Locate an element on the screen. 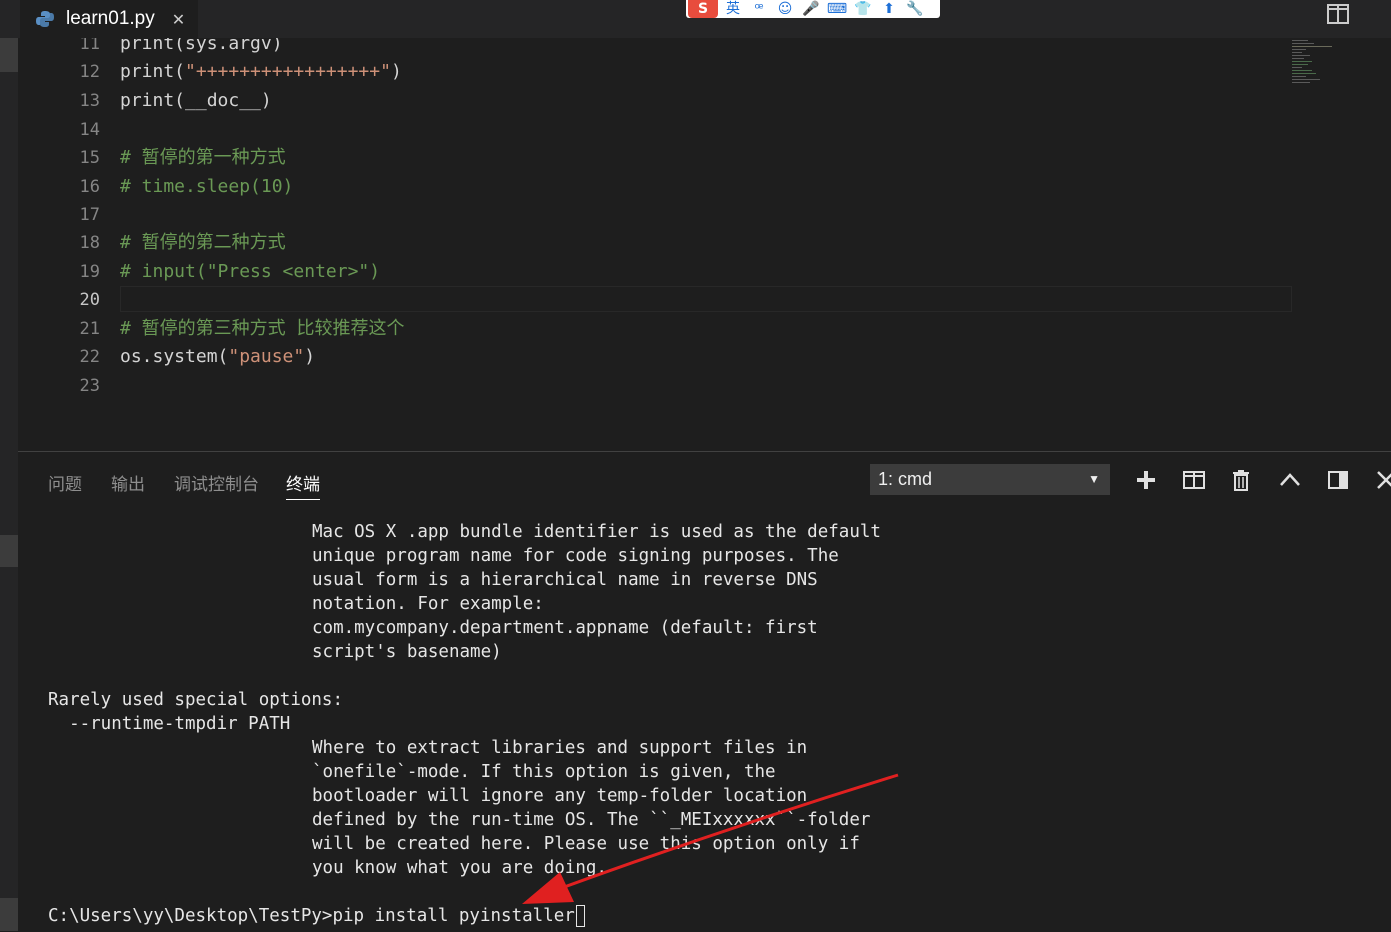 The width and height of the screenshot is (1391, 932). terminal-cursor is located at coordinates (580, 916).